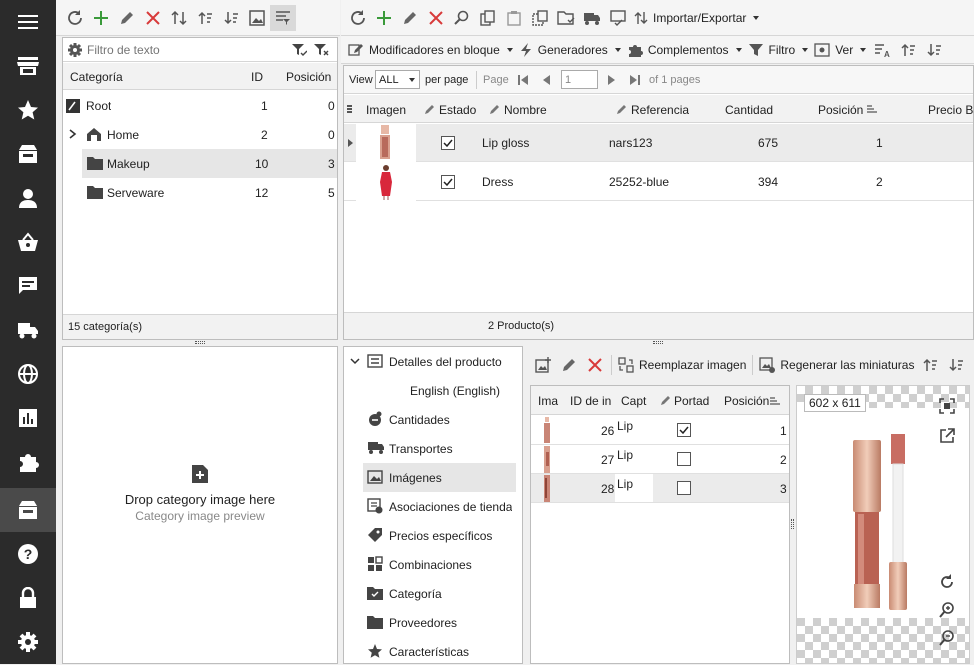 This screenshot has width=974, height=665. Describe the element at coordinates (433, 361) in the screenshot. I see `details-nav-item: Detalles del producto` at that location.